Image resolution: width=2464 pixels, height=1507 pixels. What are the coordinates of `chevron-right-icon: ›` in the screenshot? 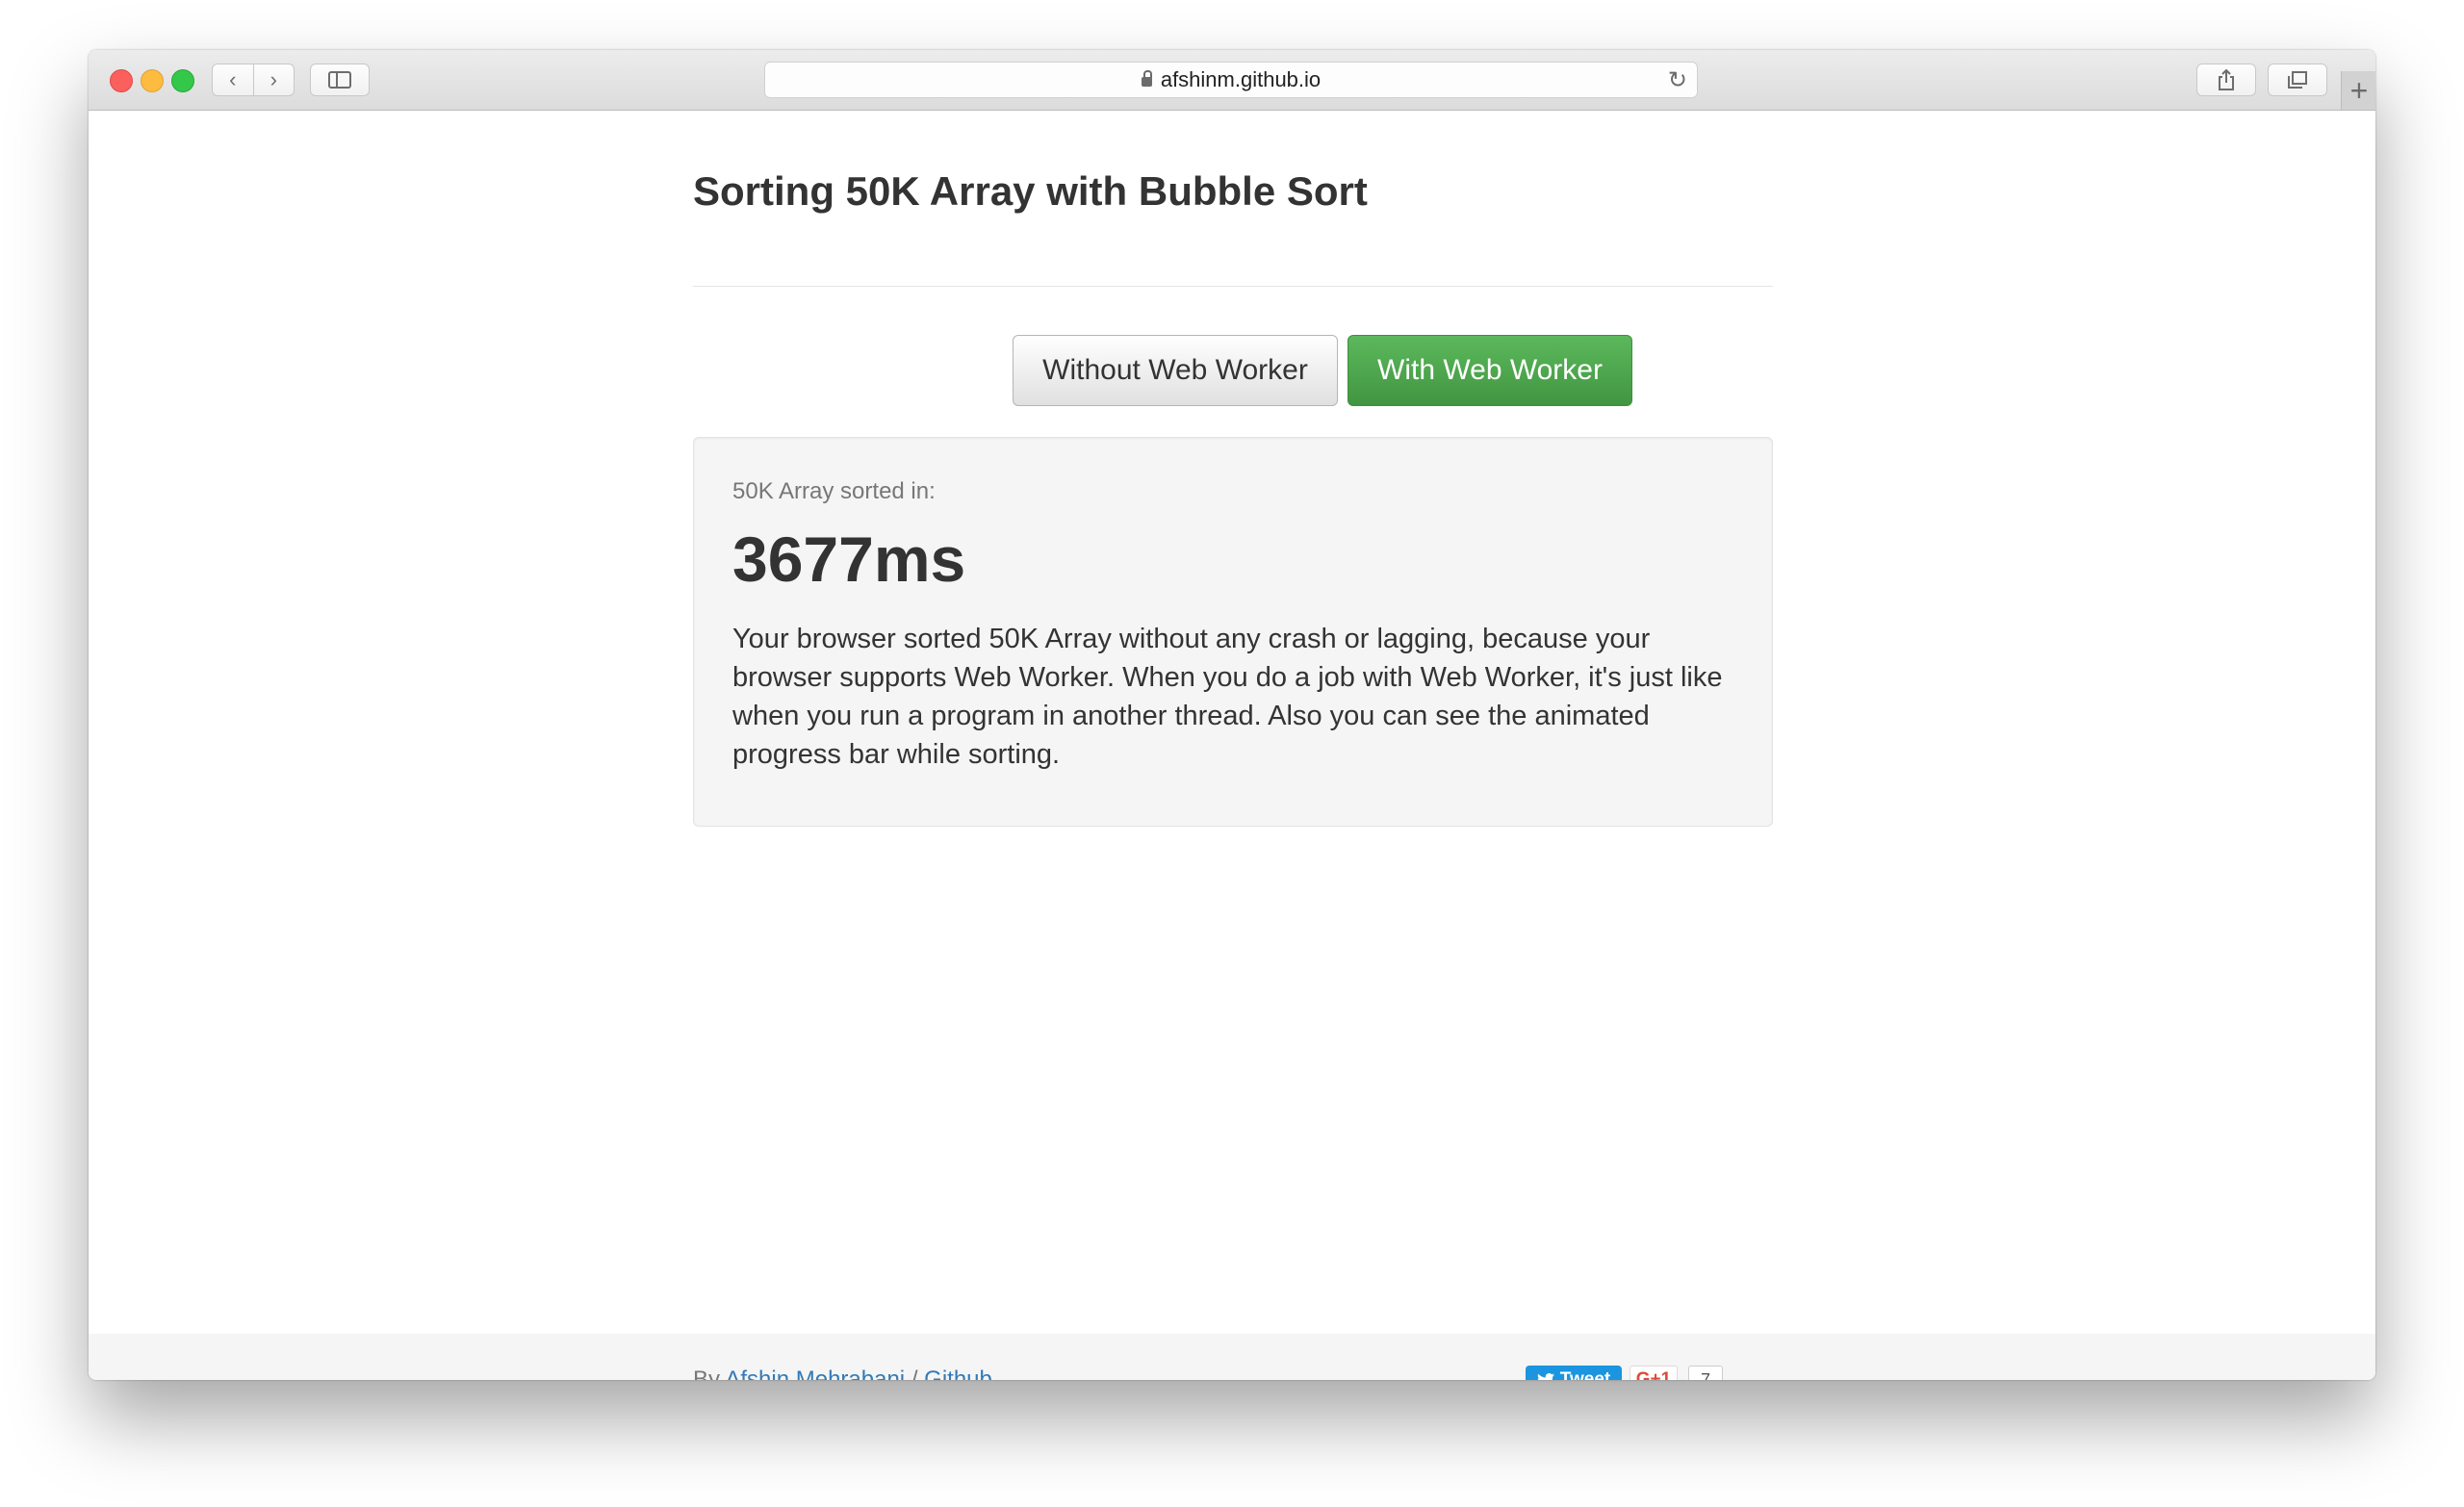 It's located at (273, 79).